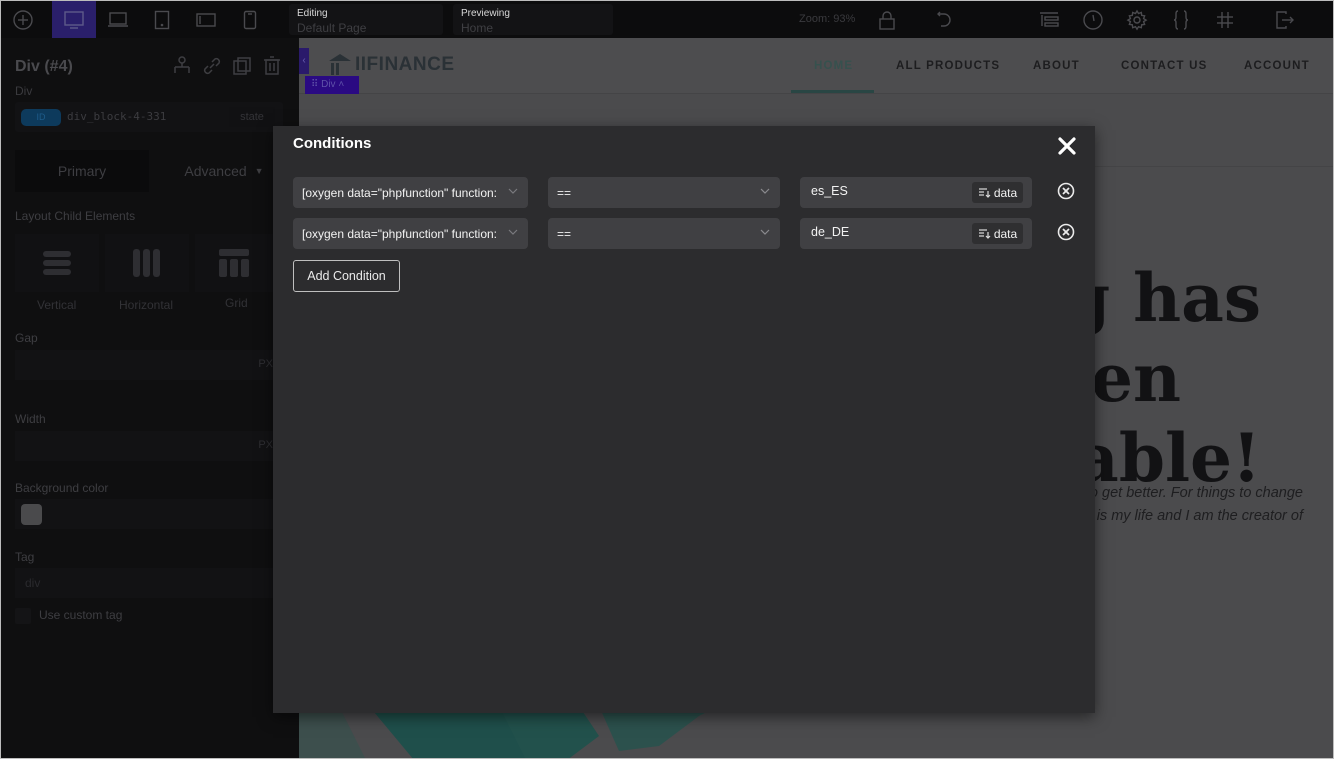 The height and width of the screenshot is (759, 1334). I want to click on layout-label: Layout Child Elements, so click(75, 216).